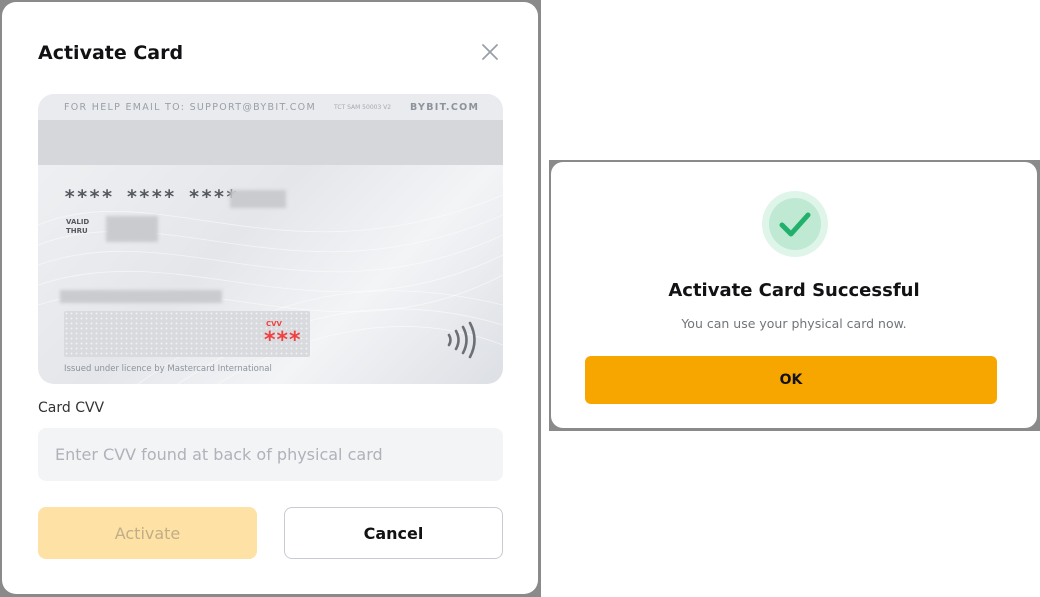  I want to click on card-cvv-masked: ***, so click(283, 340).